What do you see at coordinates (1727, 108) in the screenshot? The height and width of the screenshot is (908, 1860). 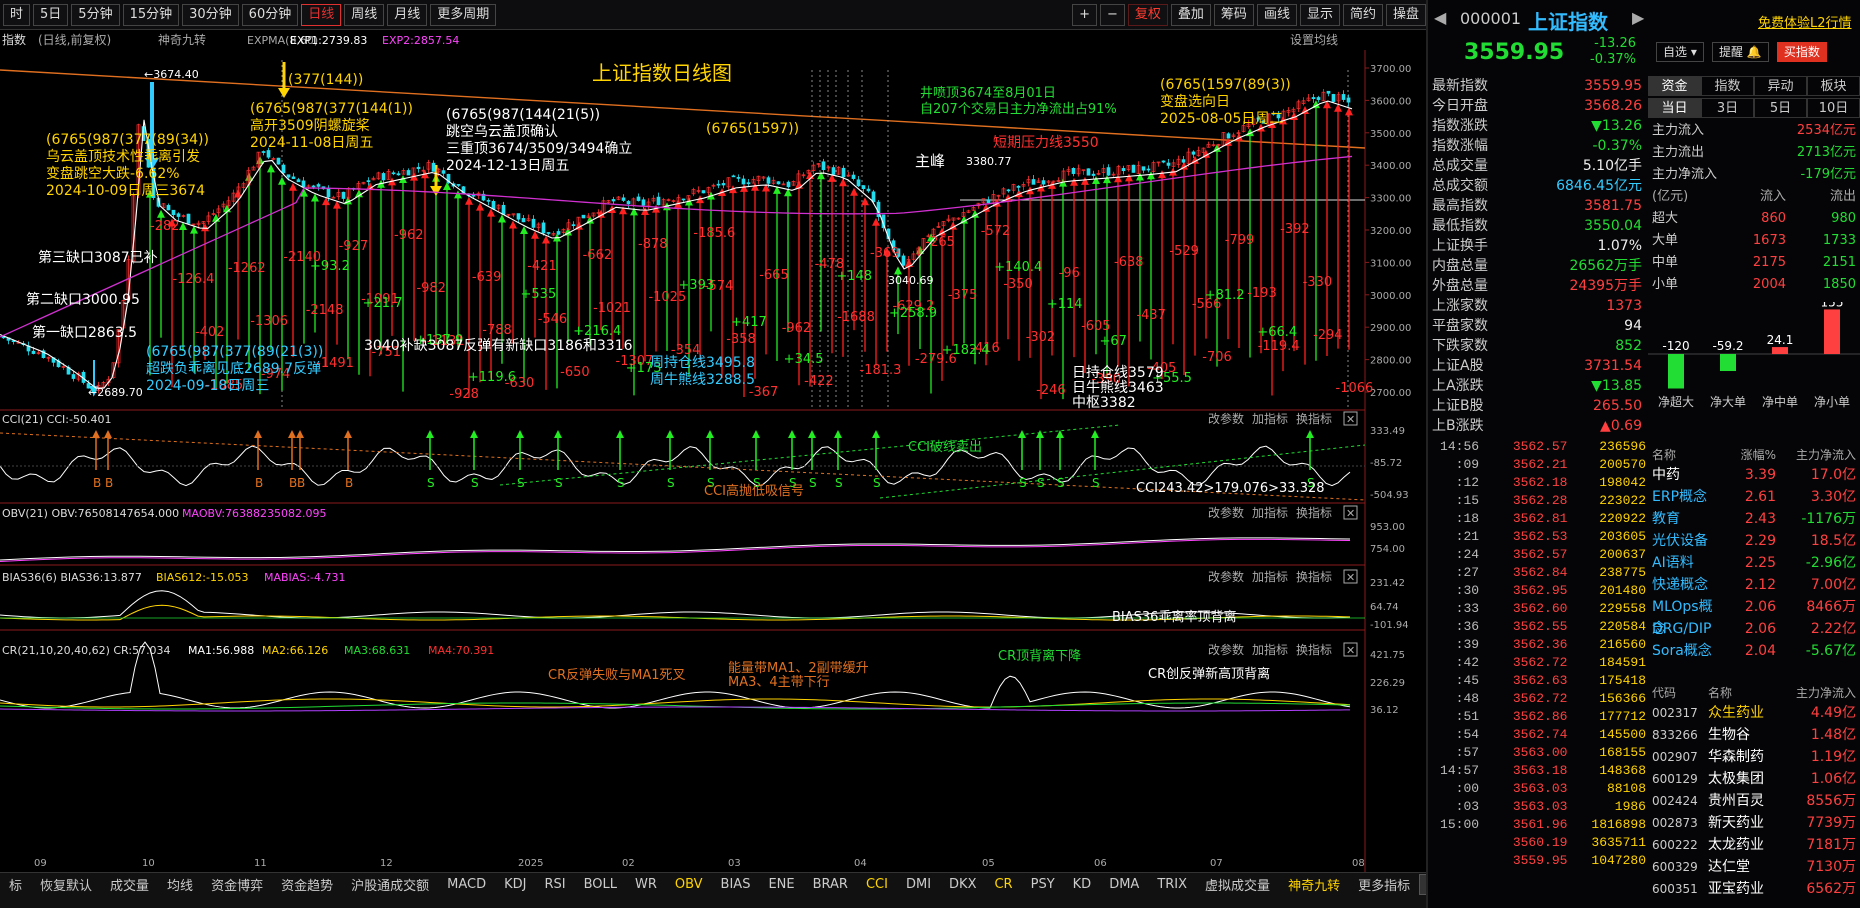 I see `period-tab: 3日` at bounding box center [1727, 108].